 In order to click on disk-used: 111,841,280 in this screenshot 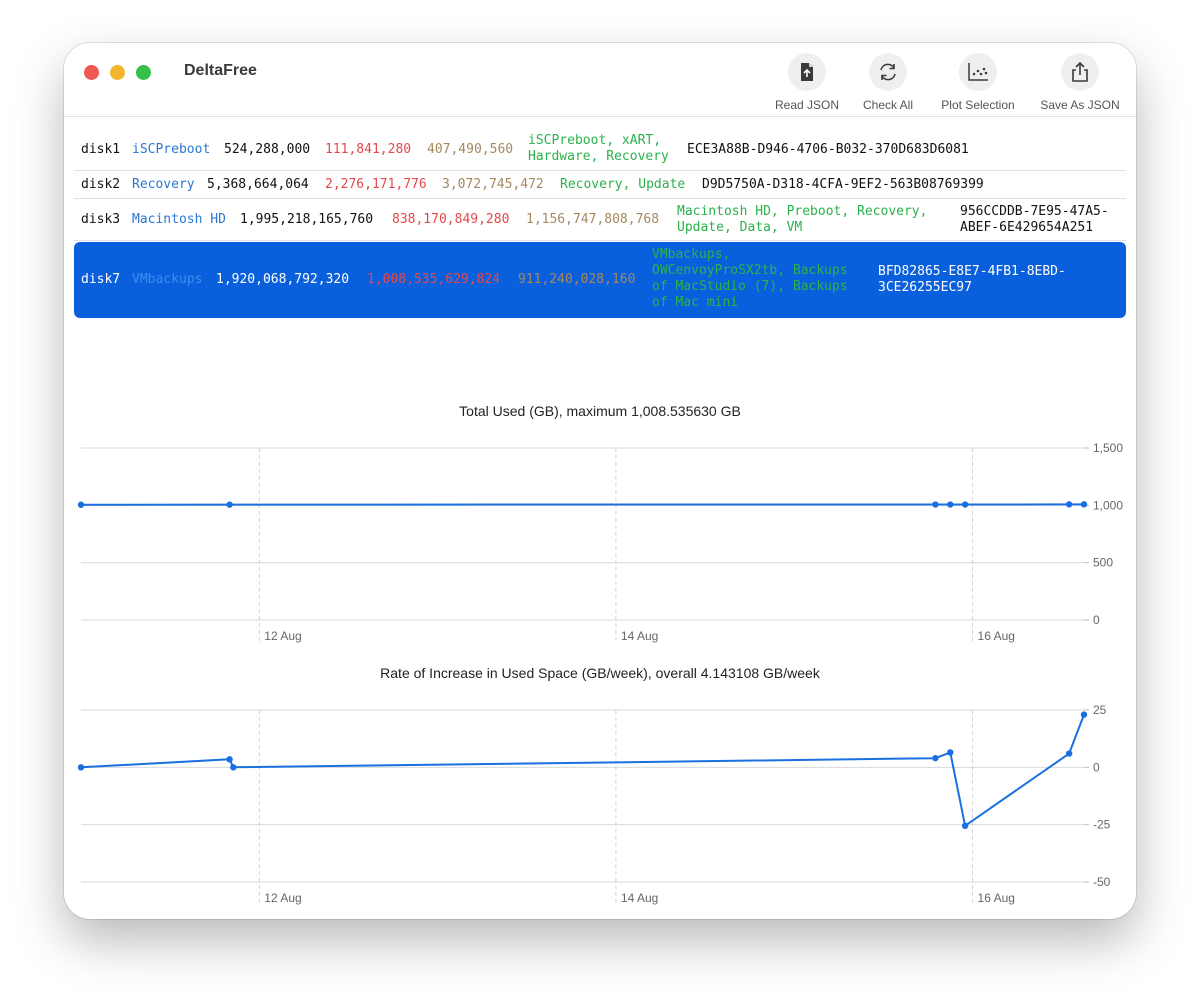, I will do `click(368, 149)`.